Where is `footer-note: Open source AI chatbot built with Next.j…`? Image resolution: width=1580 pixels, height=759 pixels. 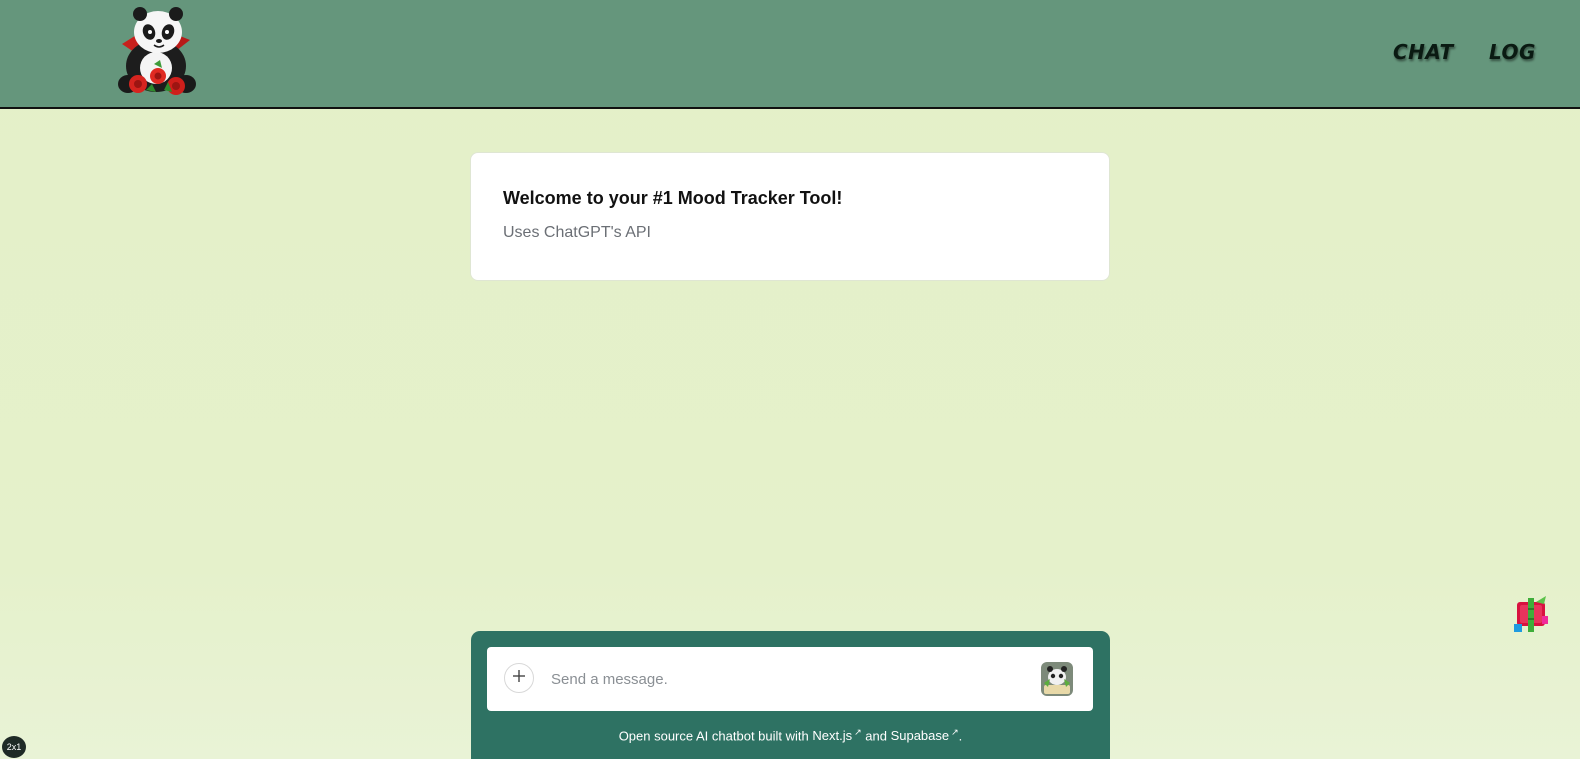 footer-note: Open source AI chatbot built with Next.j… is located at coordinates (790, 735).